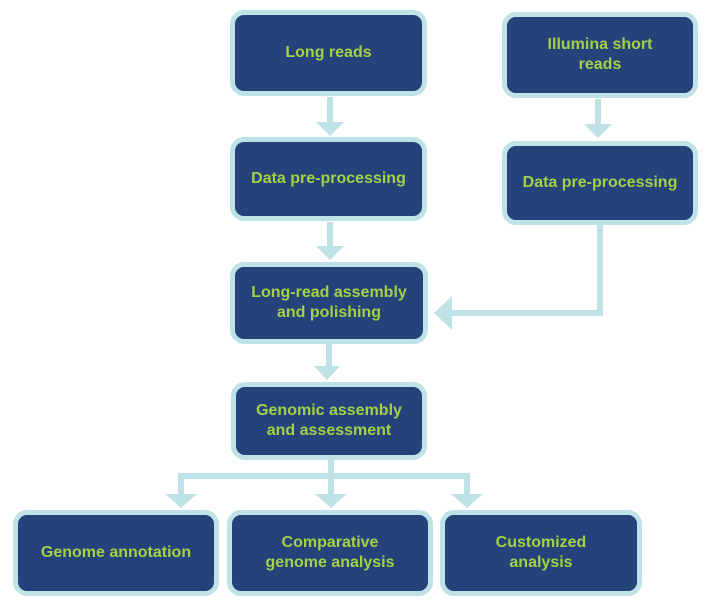 The height and width of the screenshot is (609, 708). I want to click on arrow-illumina-to-preprocessing, so click(598, 118).